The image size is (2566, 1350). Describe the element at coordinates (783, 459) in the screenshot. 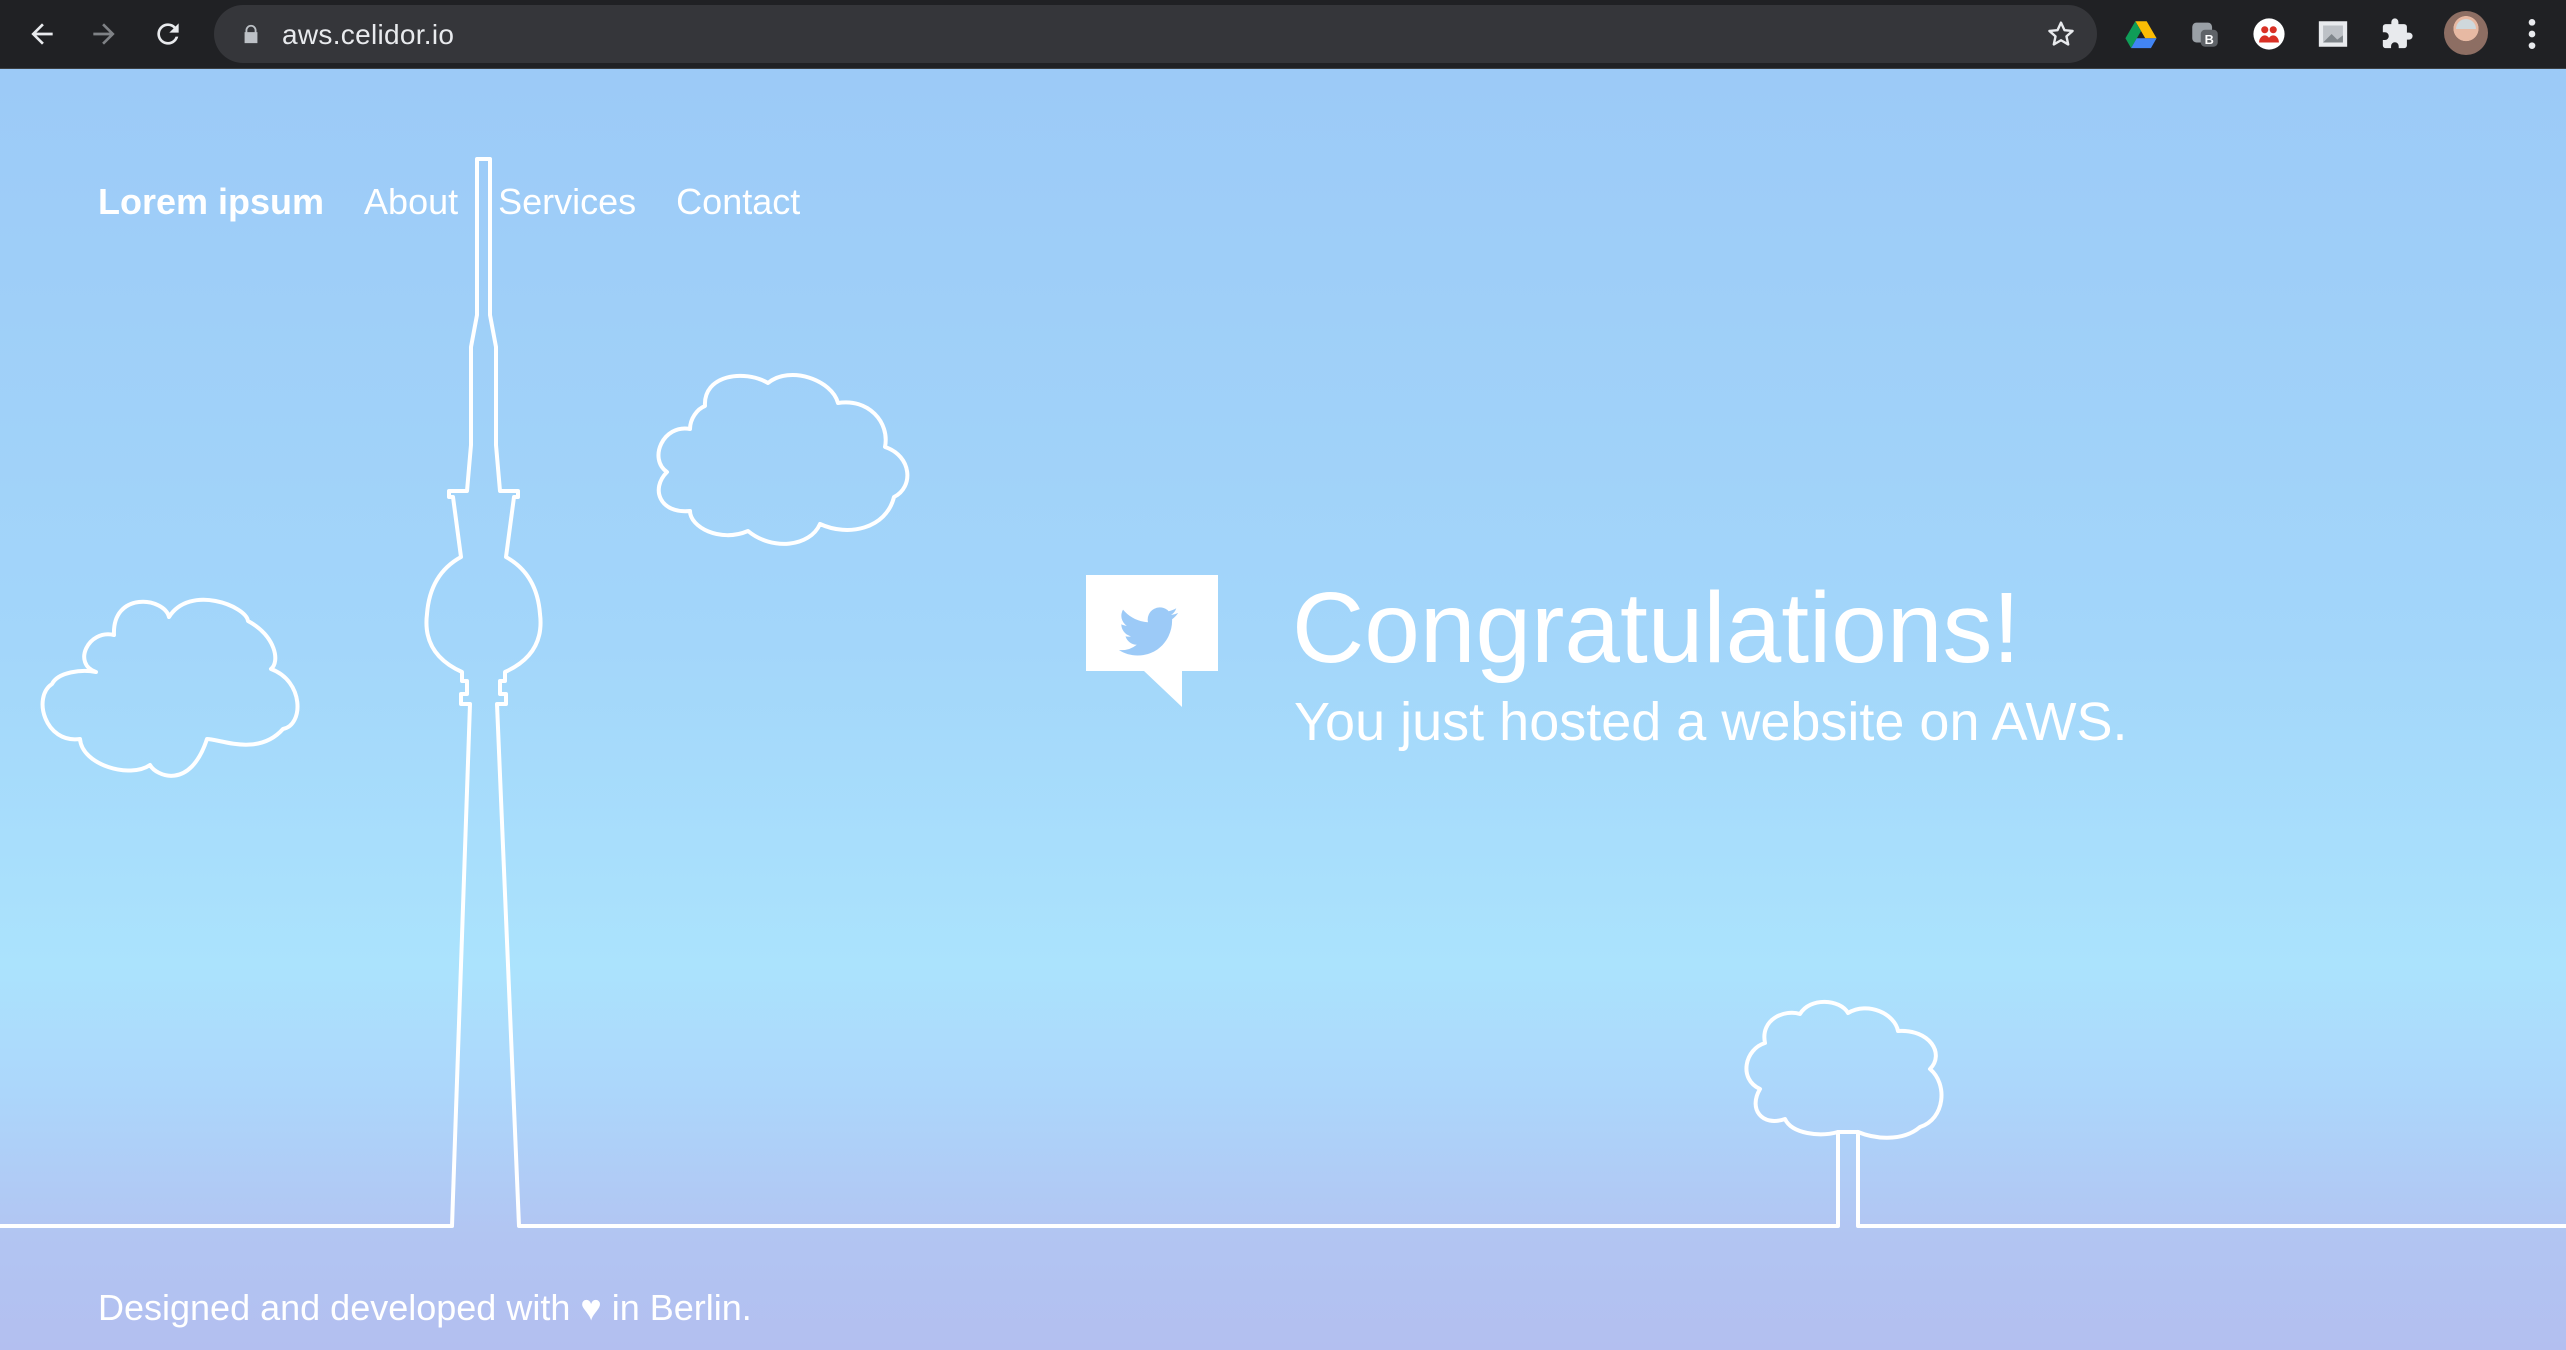

I see `cloud-middle` at that location.